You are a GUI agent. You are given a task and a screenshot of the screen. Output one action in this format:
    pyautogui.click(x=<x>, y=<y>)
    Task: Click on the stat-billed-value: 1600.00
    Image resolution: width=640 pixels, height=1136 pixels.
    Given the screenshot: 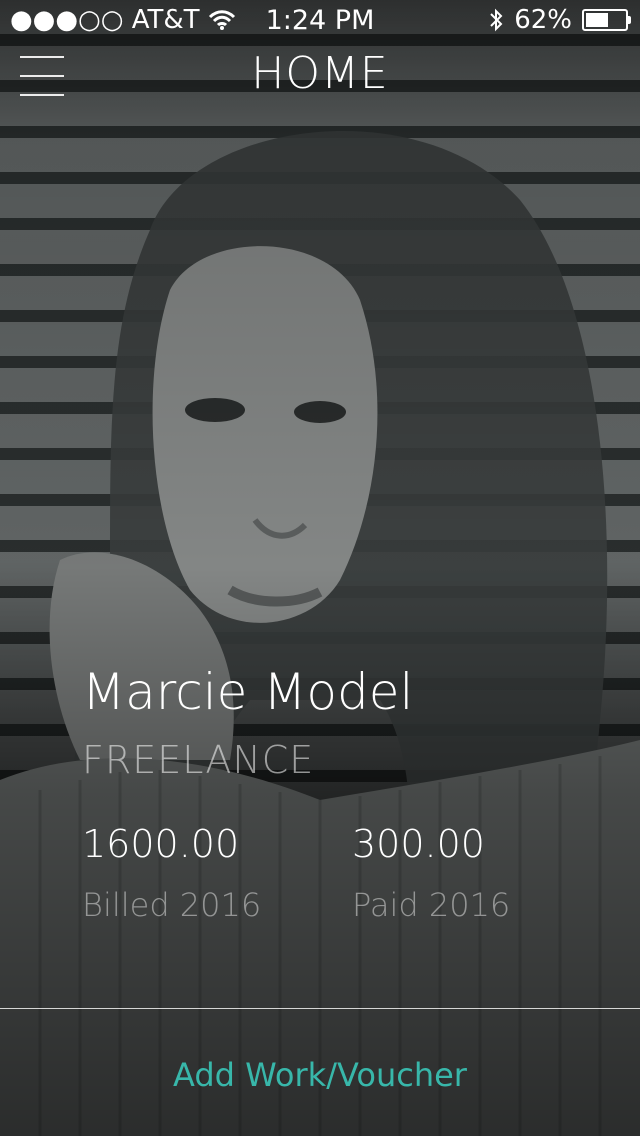 What is the action you would take?
    pyautogui.click(x=161, y=844)
    